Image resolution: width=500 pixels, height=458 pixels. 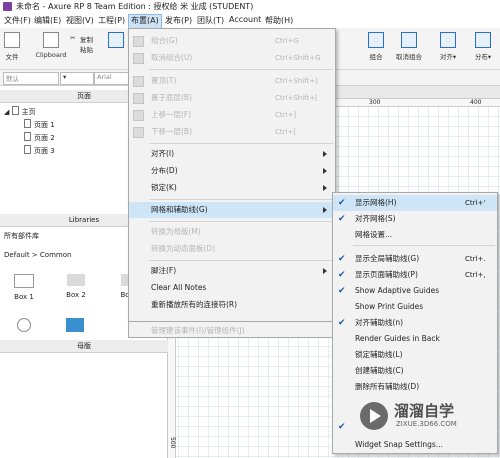 I want to click on play-logo-icon, so click(x=374, y=416).